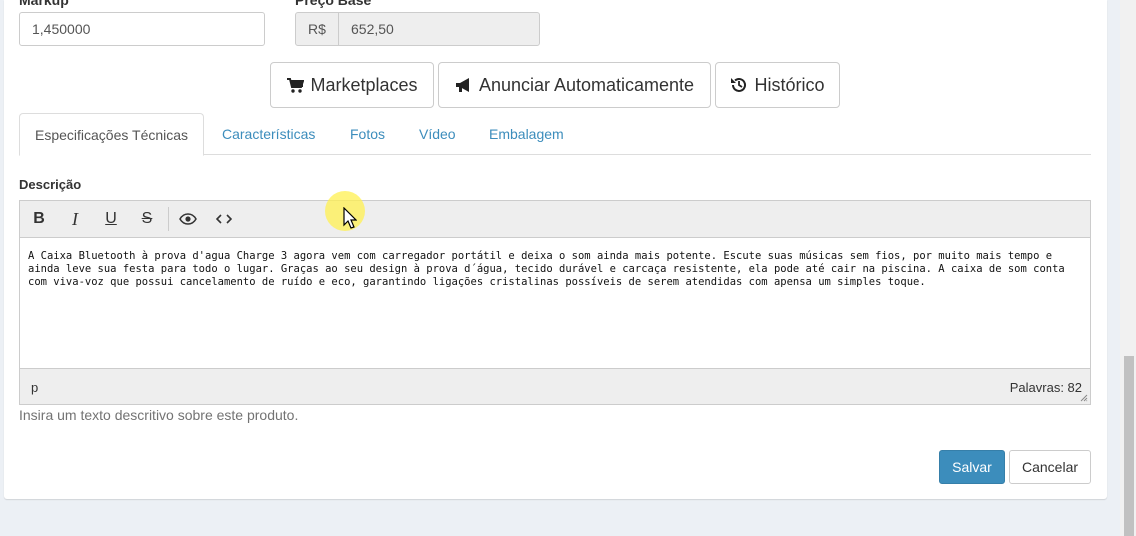 This screenshot has height=536, width=1136. What do you see at coordinates (112, 134) in the screenshot?
I see `tab-technical-specs: Especificações Técnicas` at bounding box center [112, 134].